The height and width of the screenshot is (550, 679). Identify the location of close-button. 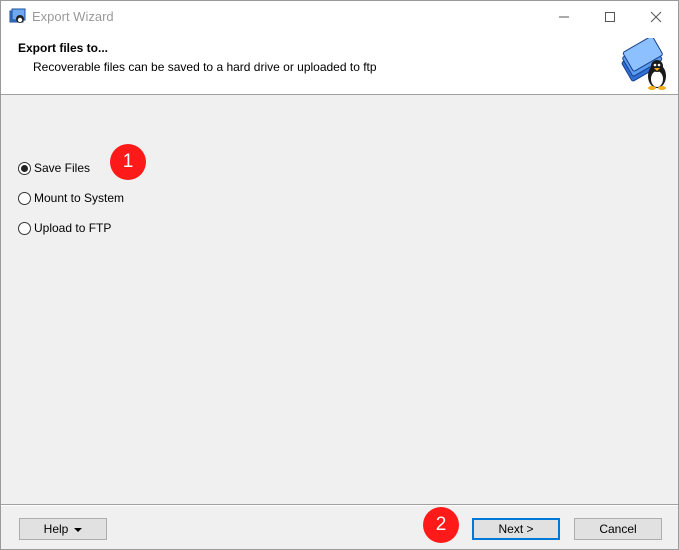
(656, 16).